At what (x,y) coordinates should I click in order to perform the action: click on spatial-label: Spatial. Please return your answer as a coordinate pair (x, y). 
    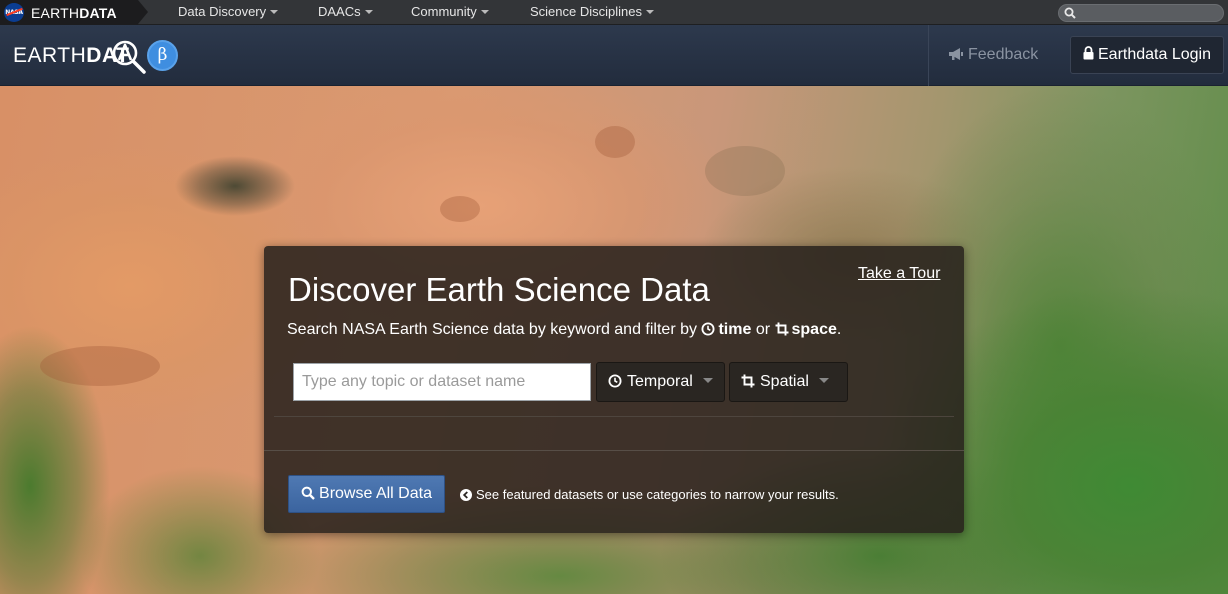
    Looking at the image, I should click on (784, 381).